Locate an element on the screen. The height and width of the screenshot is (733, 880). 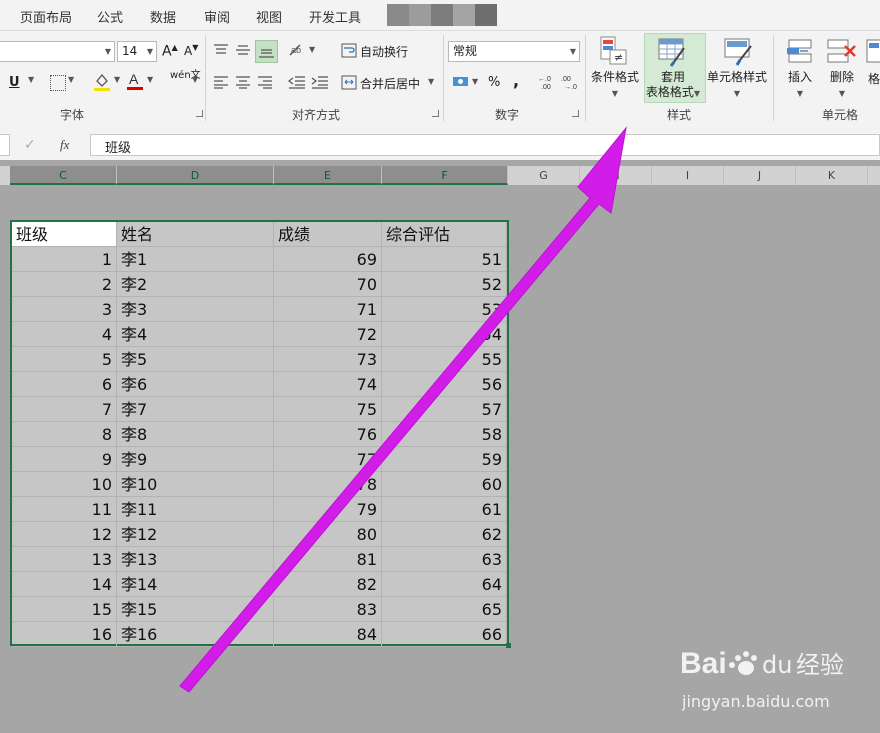
watermark-brand2: 经验 is located at coordinates (820, 665).